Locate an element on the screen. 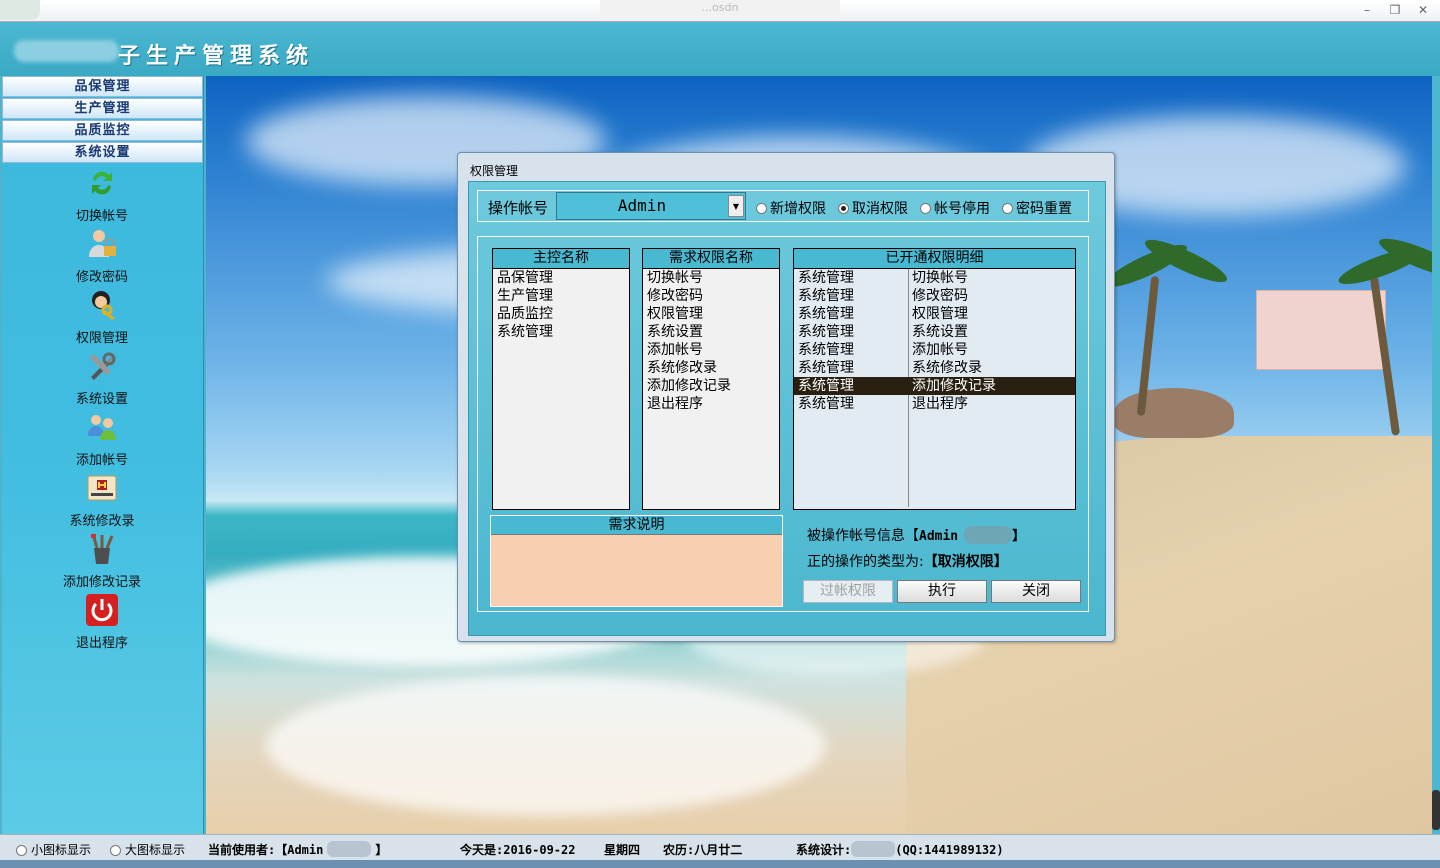 The height and width of the screenshot is (868, 1440). restore-icon: ❐ is located at coordinates (1395, 10).